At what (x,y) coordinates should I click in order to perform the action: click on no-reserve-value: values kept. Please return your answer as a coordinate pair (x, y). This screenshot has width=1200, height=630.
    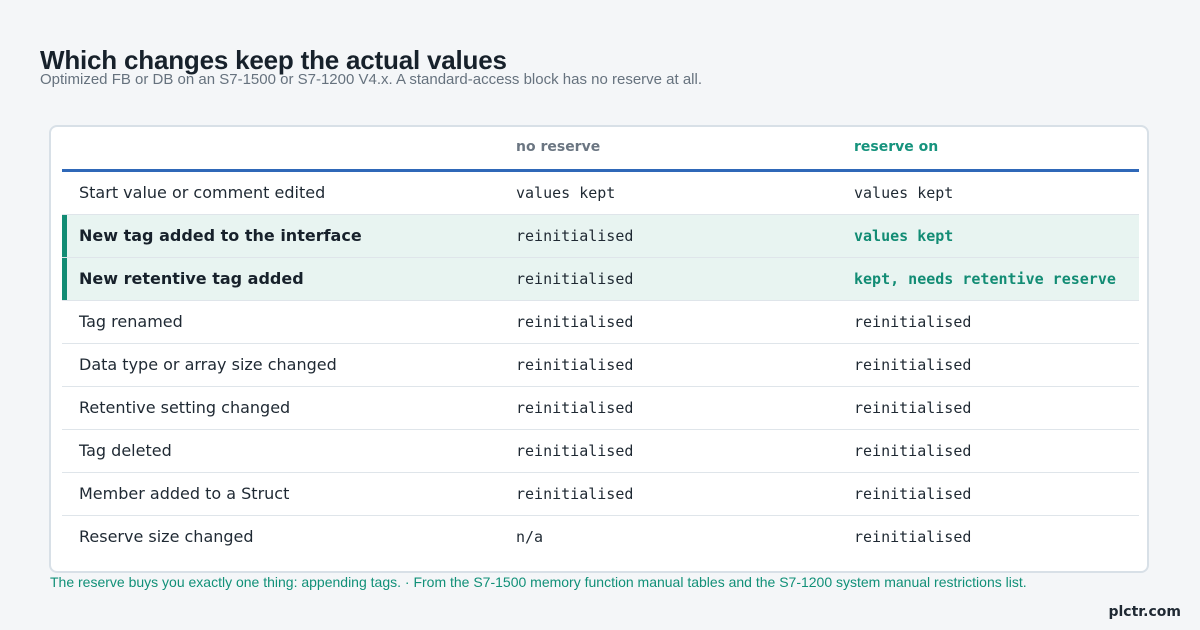
    Looking at the image, I should click on (566, 193).